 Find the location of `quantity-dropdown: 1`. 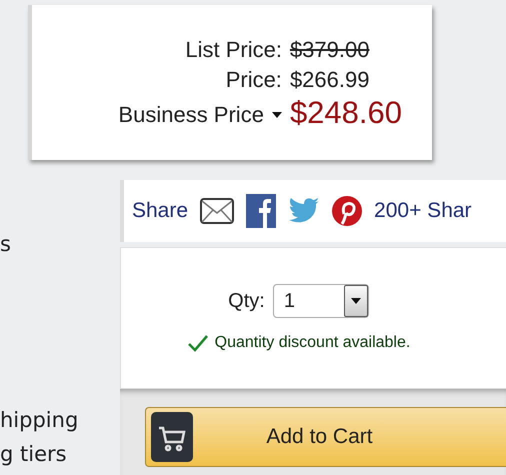

quantity-dropdown: 1 is located at coordinates (320, 301).